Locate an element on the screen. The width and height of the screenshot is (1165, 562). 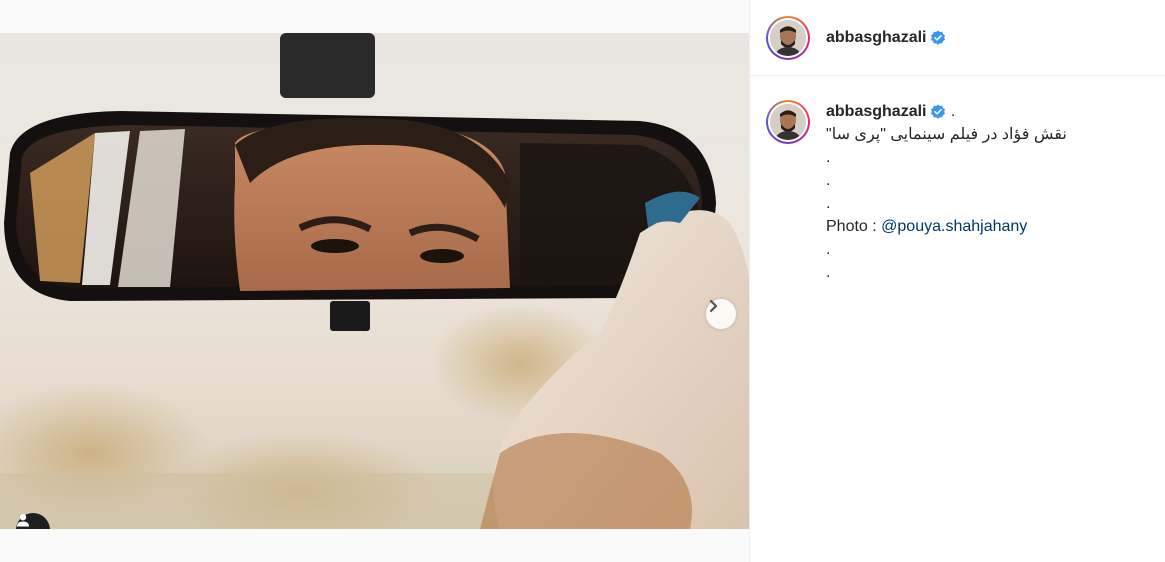
caption-story-ring is located at coordinates (788, 122).